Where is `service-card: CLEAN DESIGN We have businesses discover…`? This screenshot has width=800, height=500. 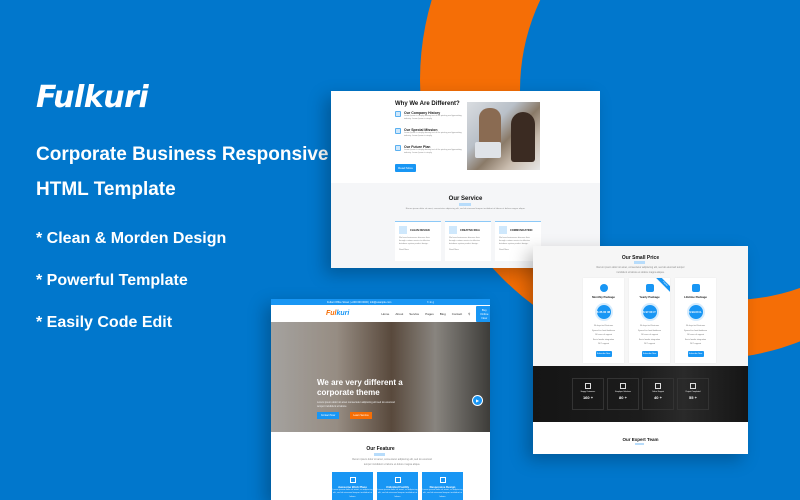 service-card: CLEAN DESIGN We have businesses discover… is located at coordinates (418, 241).